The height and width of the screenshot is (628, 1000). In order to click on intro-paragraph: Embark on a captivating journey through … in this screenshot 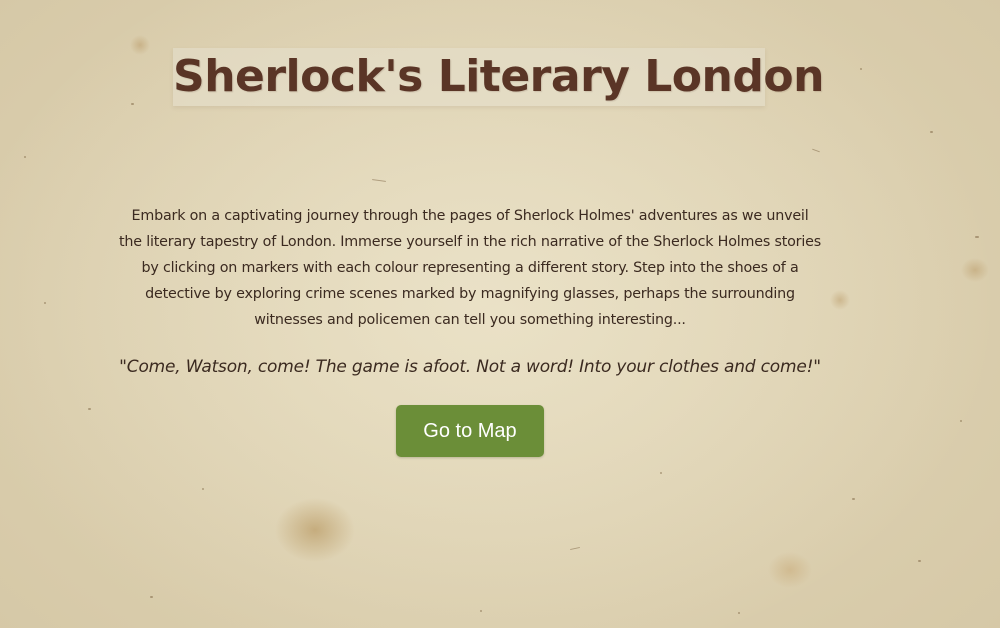, I will do `click(470, 268)`.